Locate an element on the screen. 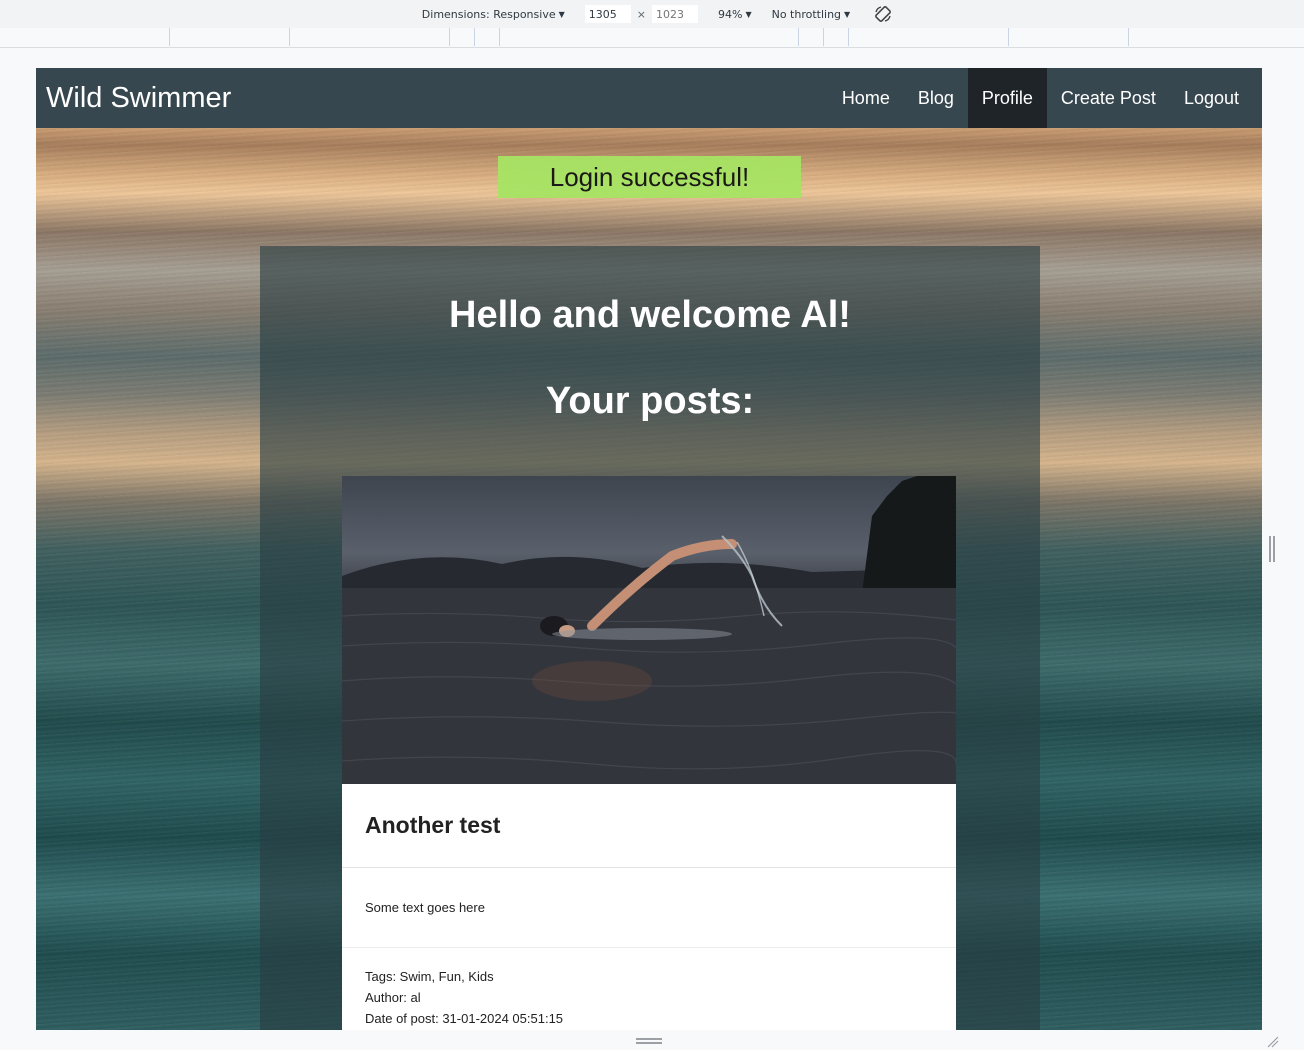 The width and height of the screenshot is (1304, 1050). flash-message: Login successful! is located at coordinates (649, 177).